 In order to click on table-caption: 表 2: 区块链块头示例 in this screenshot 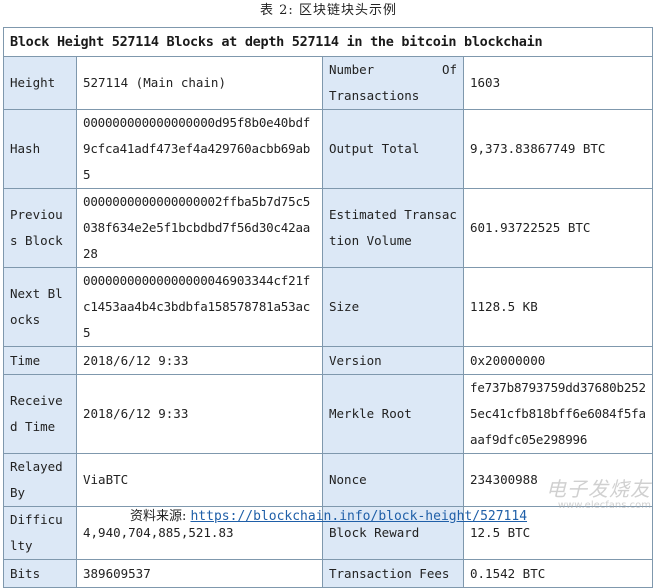, I will do `click(328, 10)`.